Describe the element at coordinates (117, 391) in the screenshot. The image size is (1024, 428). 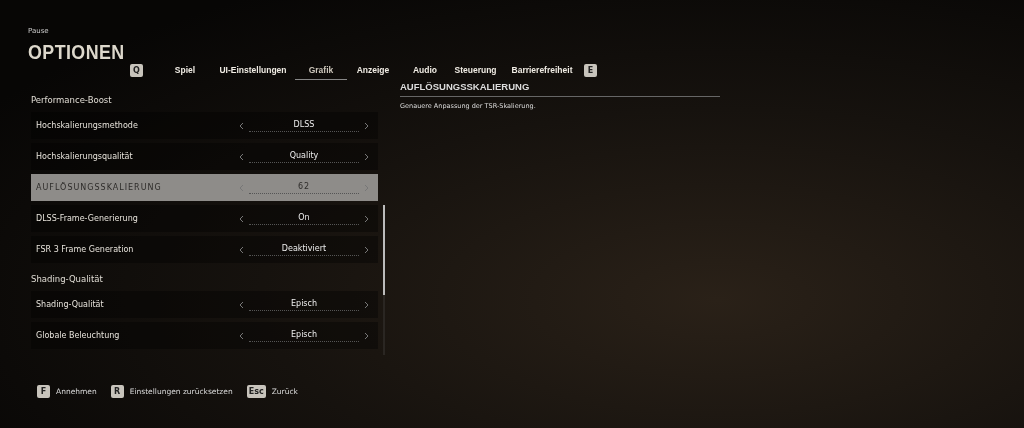
I see `key-hint: R` at that location.